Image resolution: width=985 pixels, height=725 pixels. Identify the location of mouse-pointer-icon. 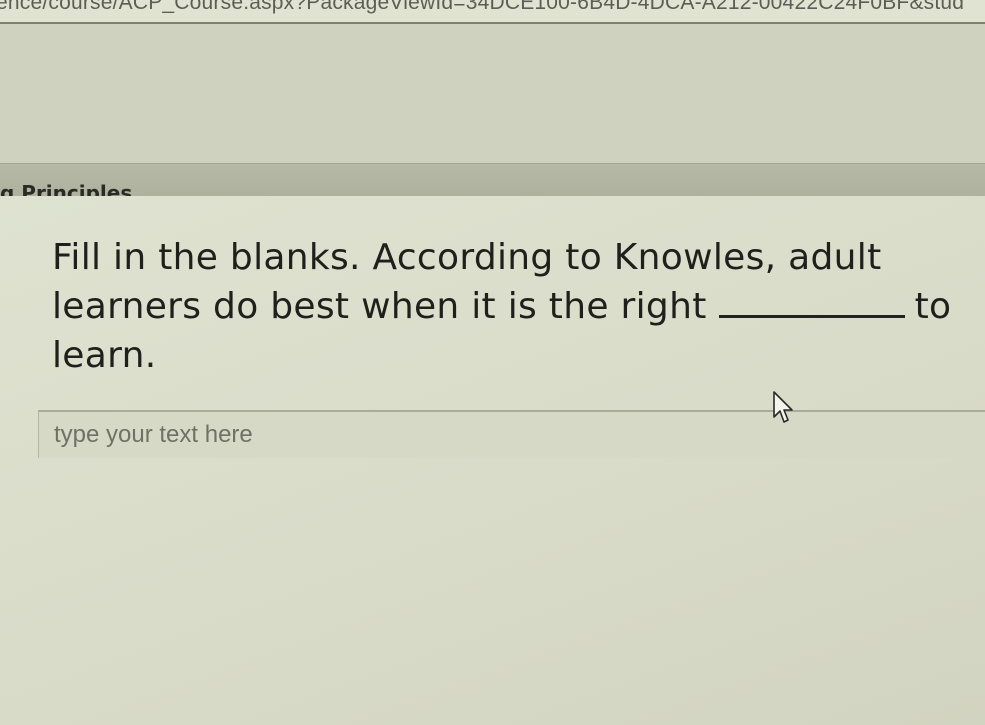
(783, 407).